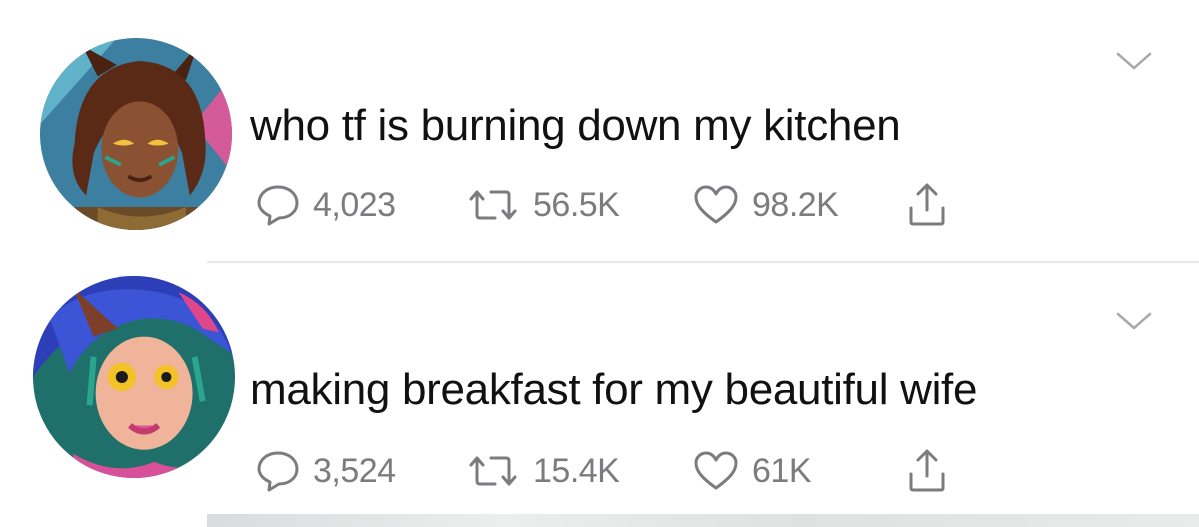 The height and width of the screenshot is (527, 1199). I want to click on retweet-button: 56.5K, so click(542, 205).